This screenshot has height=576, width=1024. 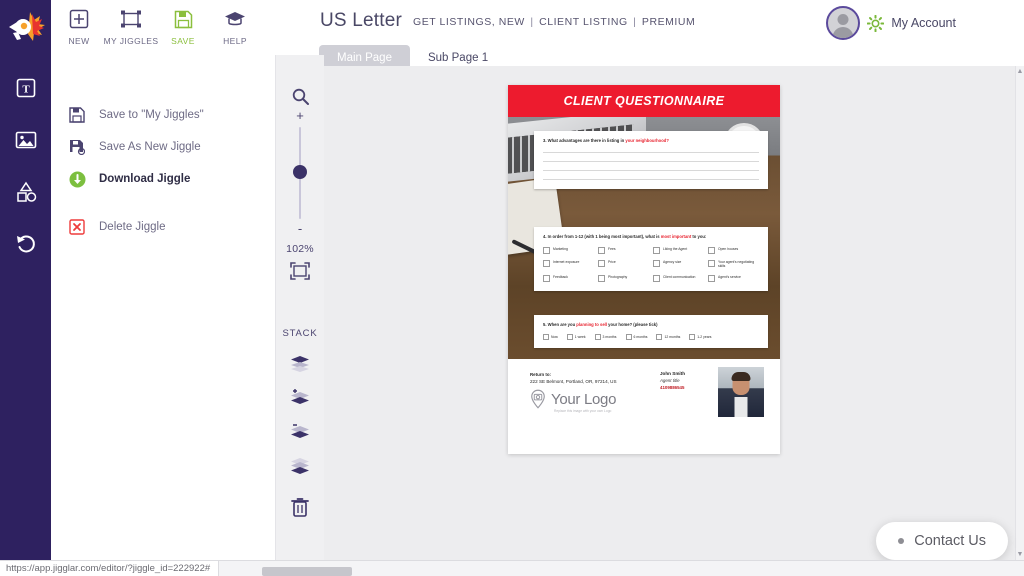 I want to click on zoom-slider, so click(x=300, y=173).